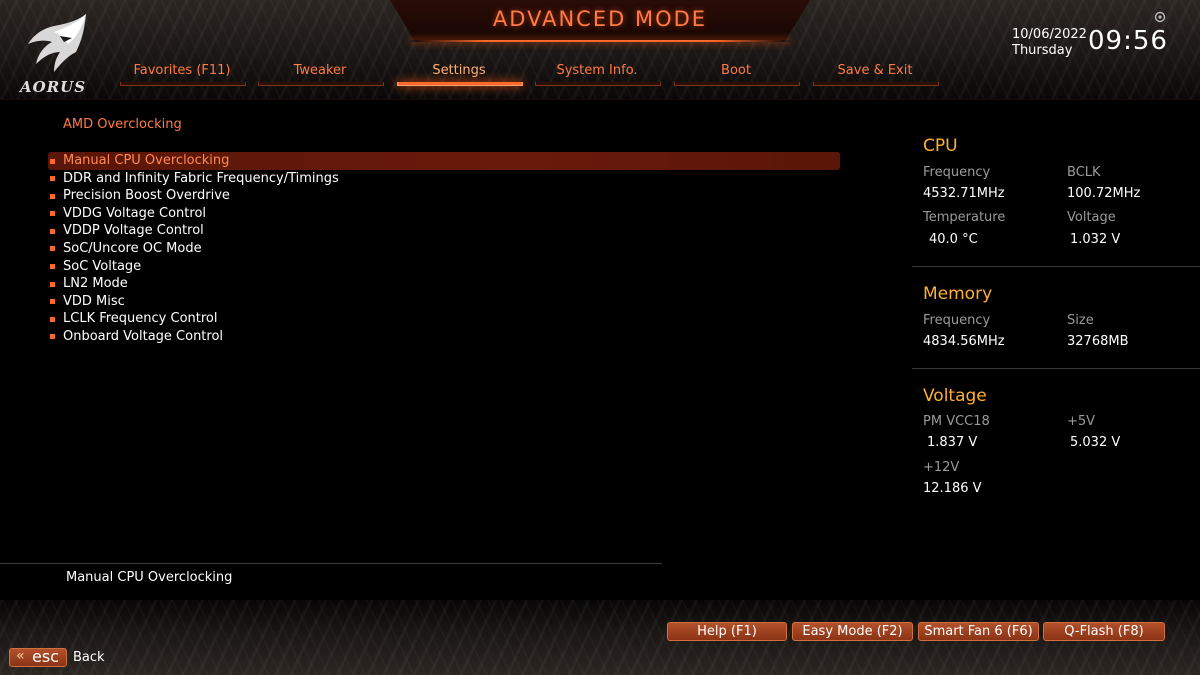 The width and height of the screenshot is (1200, 675). What do you see at coordinates (957, 172) in the screenshot?
I see `cpu-frequency-label: Frequency` at bounding box center [957, 172].